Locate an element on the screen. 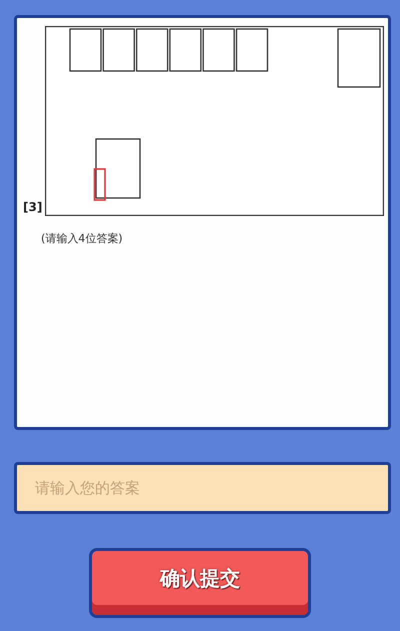 The width and height of the screenshot is (400, 631). answer-field: 请输入您的答案 is located at coordinates (202, 488).